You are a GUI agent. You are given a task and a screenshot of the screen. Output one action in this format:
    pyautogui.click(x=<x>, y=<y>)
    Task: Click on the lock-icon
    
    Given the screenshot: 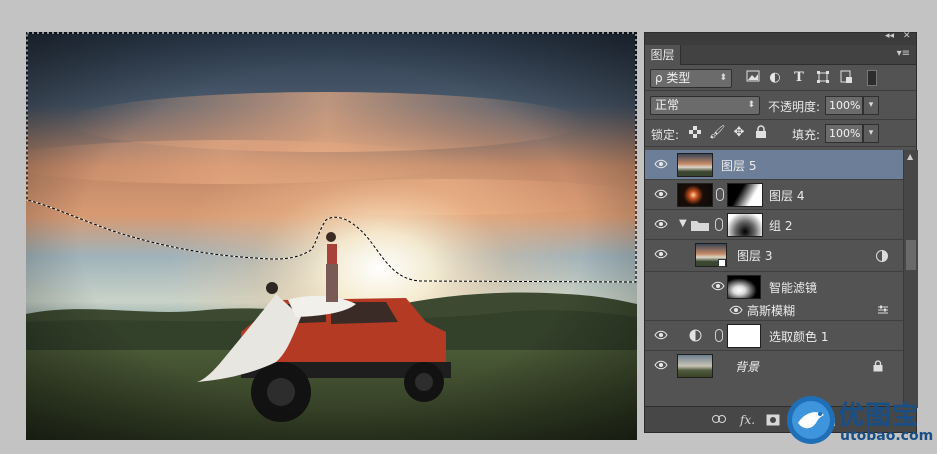 What is the action you would take?
    pyautogui.click(x=878, y=366)
    